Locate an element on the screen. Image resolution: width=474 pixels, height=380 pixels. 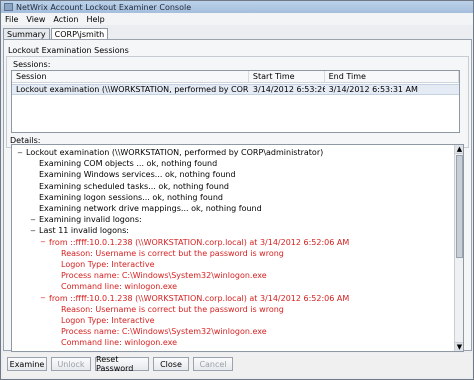
vertical-scrollbar: ▲ ▼ is located at coordinates (458, 248).